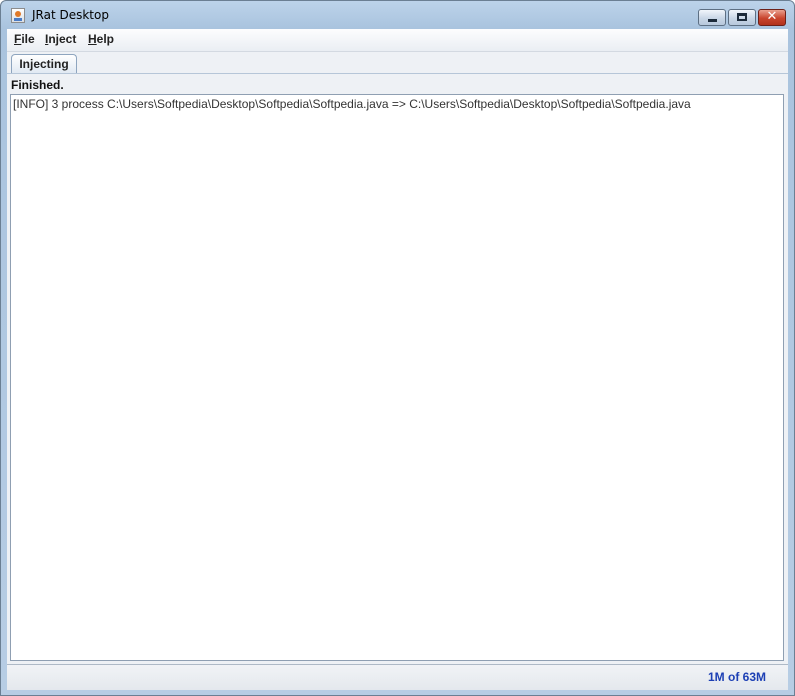 This screenshot has width=795, height=696. Describe the element at coordinates (70, 15) in the screenshot. I see `window-title: JRat Desktop` at that location.